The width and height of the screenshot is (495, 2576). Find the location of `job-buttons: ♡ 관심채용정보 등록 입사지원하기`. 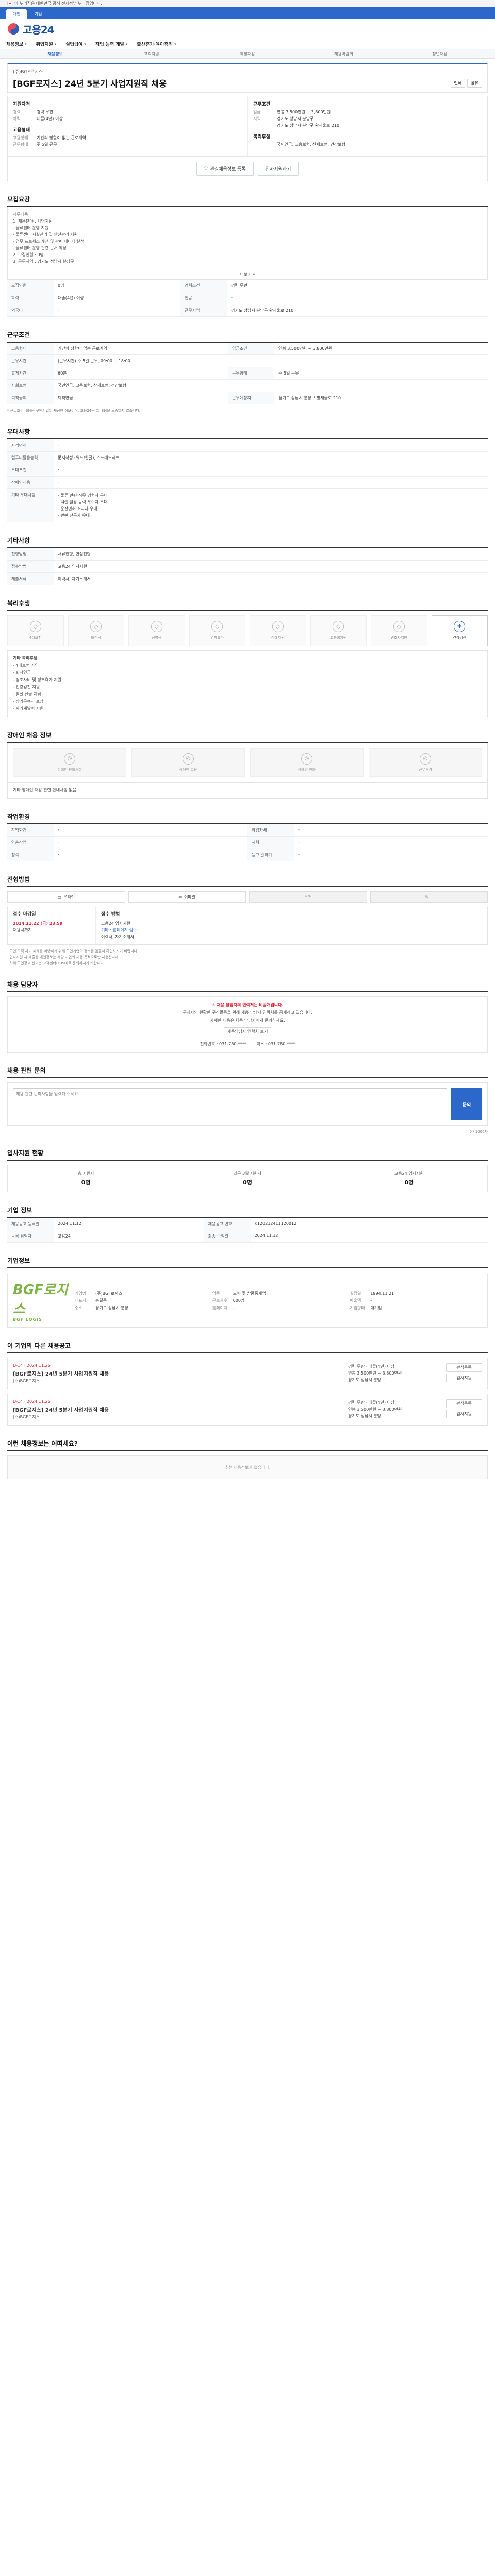

job-buttons: ♡ 관심채용정보 등록 입사지원하기 is located at coordinates (247, 169).